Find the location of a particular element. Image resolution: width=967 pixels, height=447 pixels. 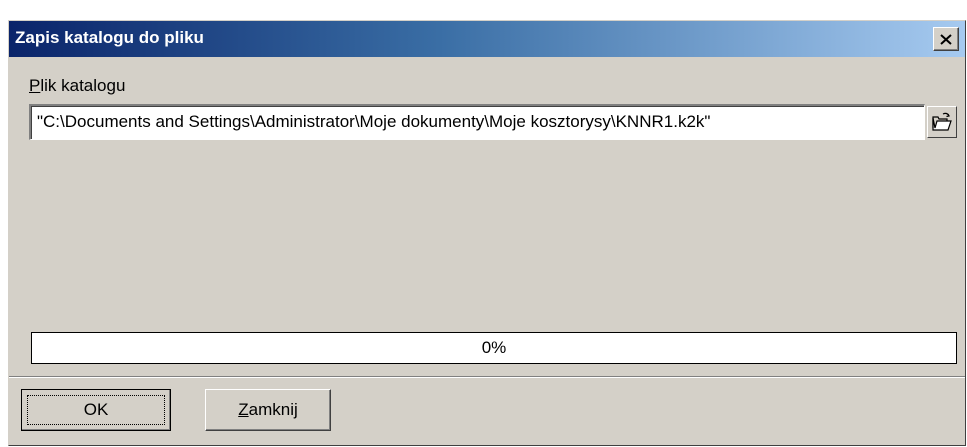

focus-ring is located at coordinates (96, 410).